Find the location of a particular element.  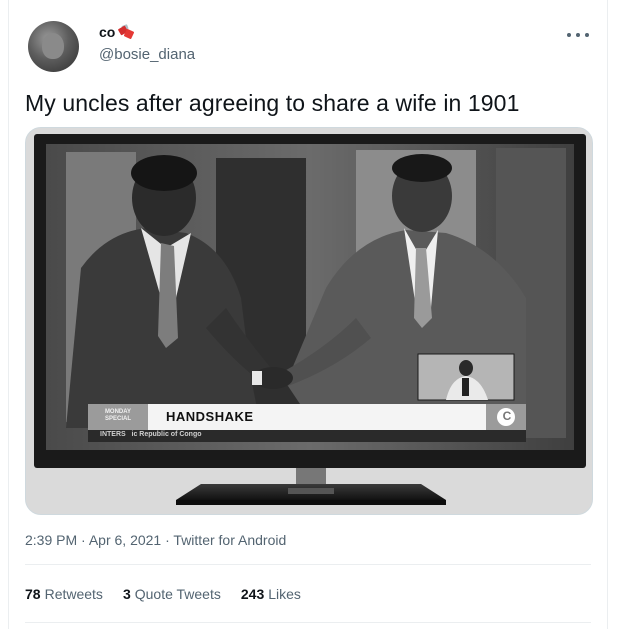

tv-stand is located at coordinates (311, 486).